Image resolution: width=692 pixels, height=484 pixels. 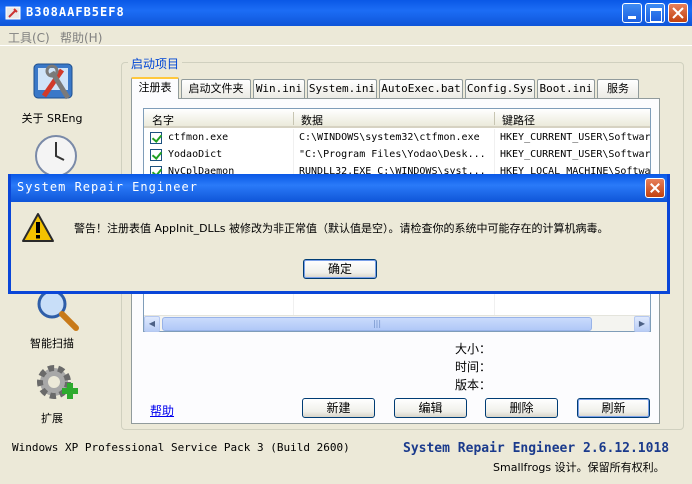 What do you see at coordinates (56, 154) in the screenshot?
I see `clock-icon` at bounding box center [56, 154].